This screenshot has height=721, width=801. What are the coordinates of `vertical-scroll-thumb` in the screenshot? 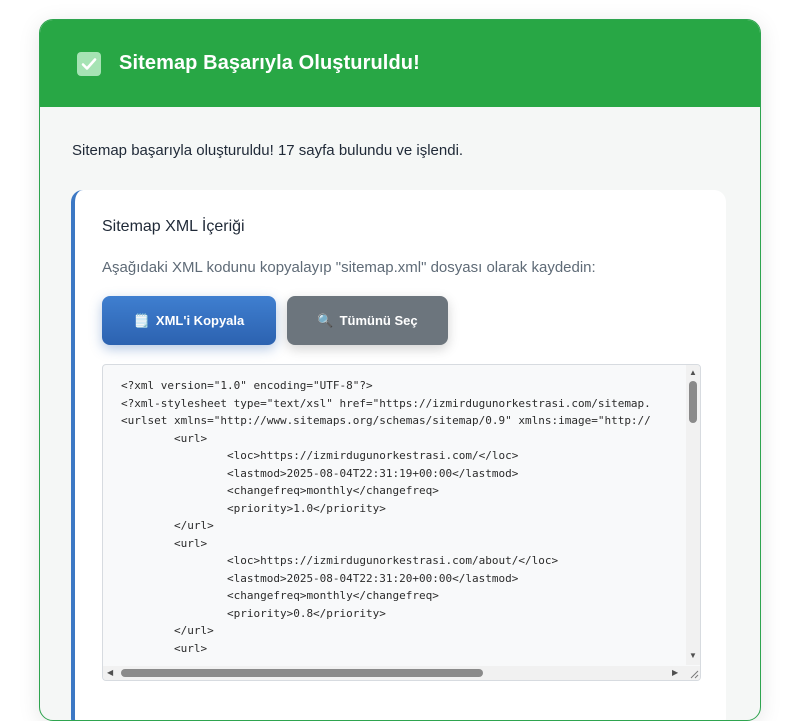 It's located at (693, 402).